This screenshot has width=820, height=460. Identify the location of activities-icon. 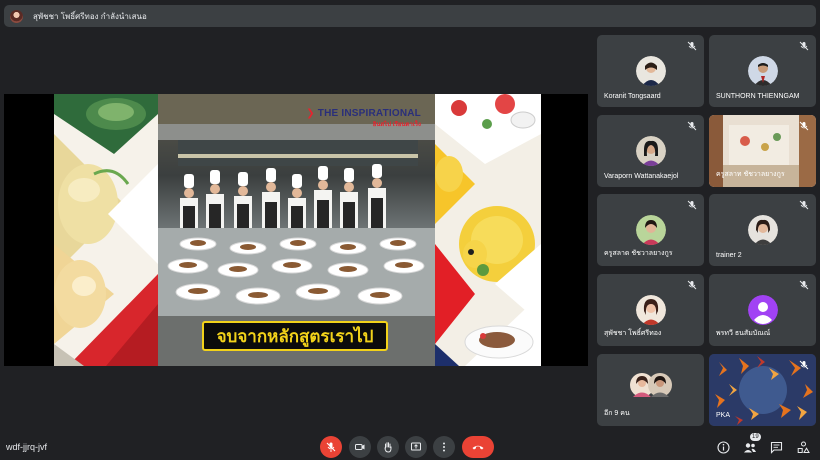
(803, 447).